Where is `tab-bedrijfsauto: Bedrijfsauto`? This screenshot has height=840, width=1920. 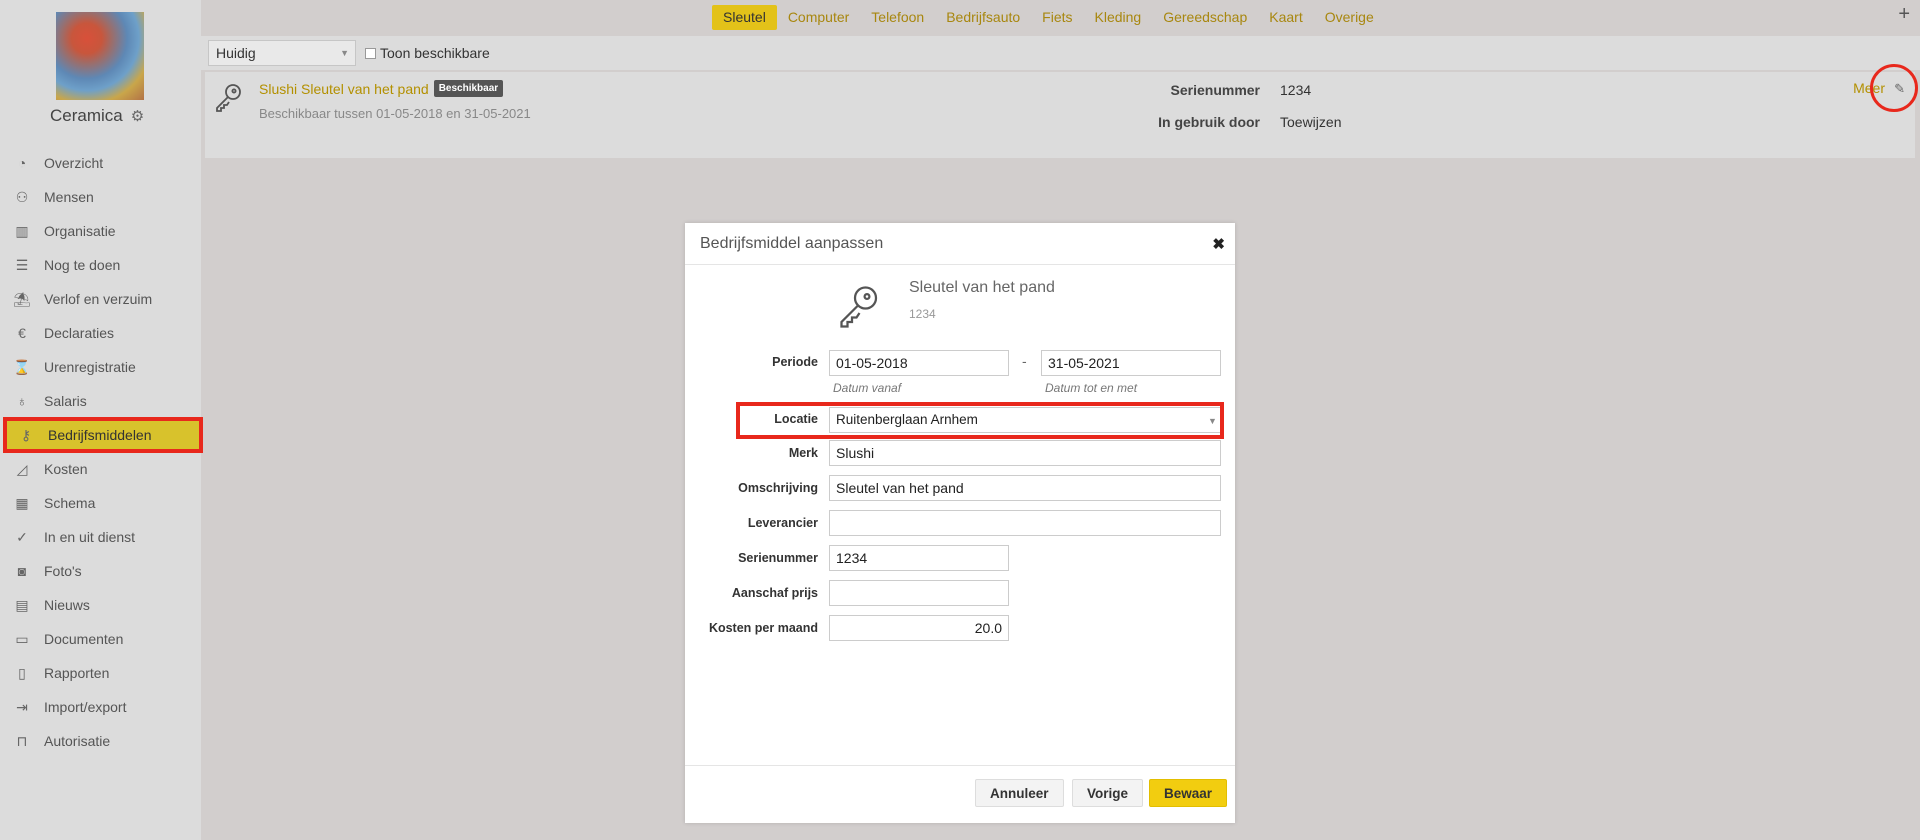 tab-bedrijfsauto: Bedrijfsauto is located at coordinates (983, 17).